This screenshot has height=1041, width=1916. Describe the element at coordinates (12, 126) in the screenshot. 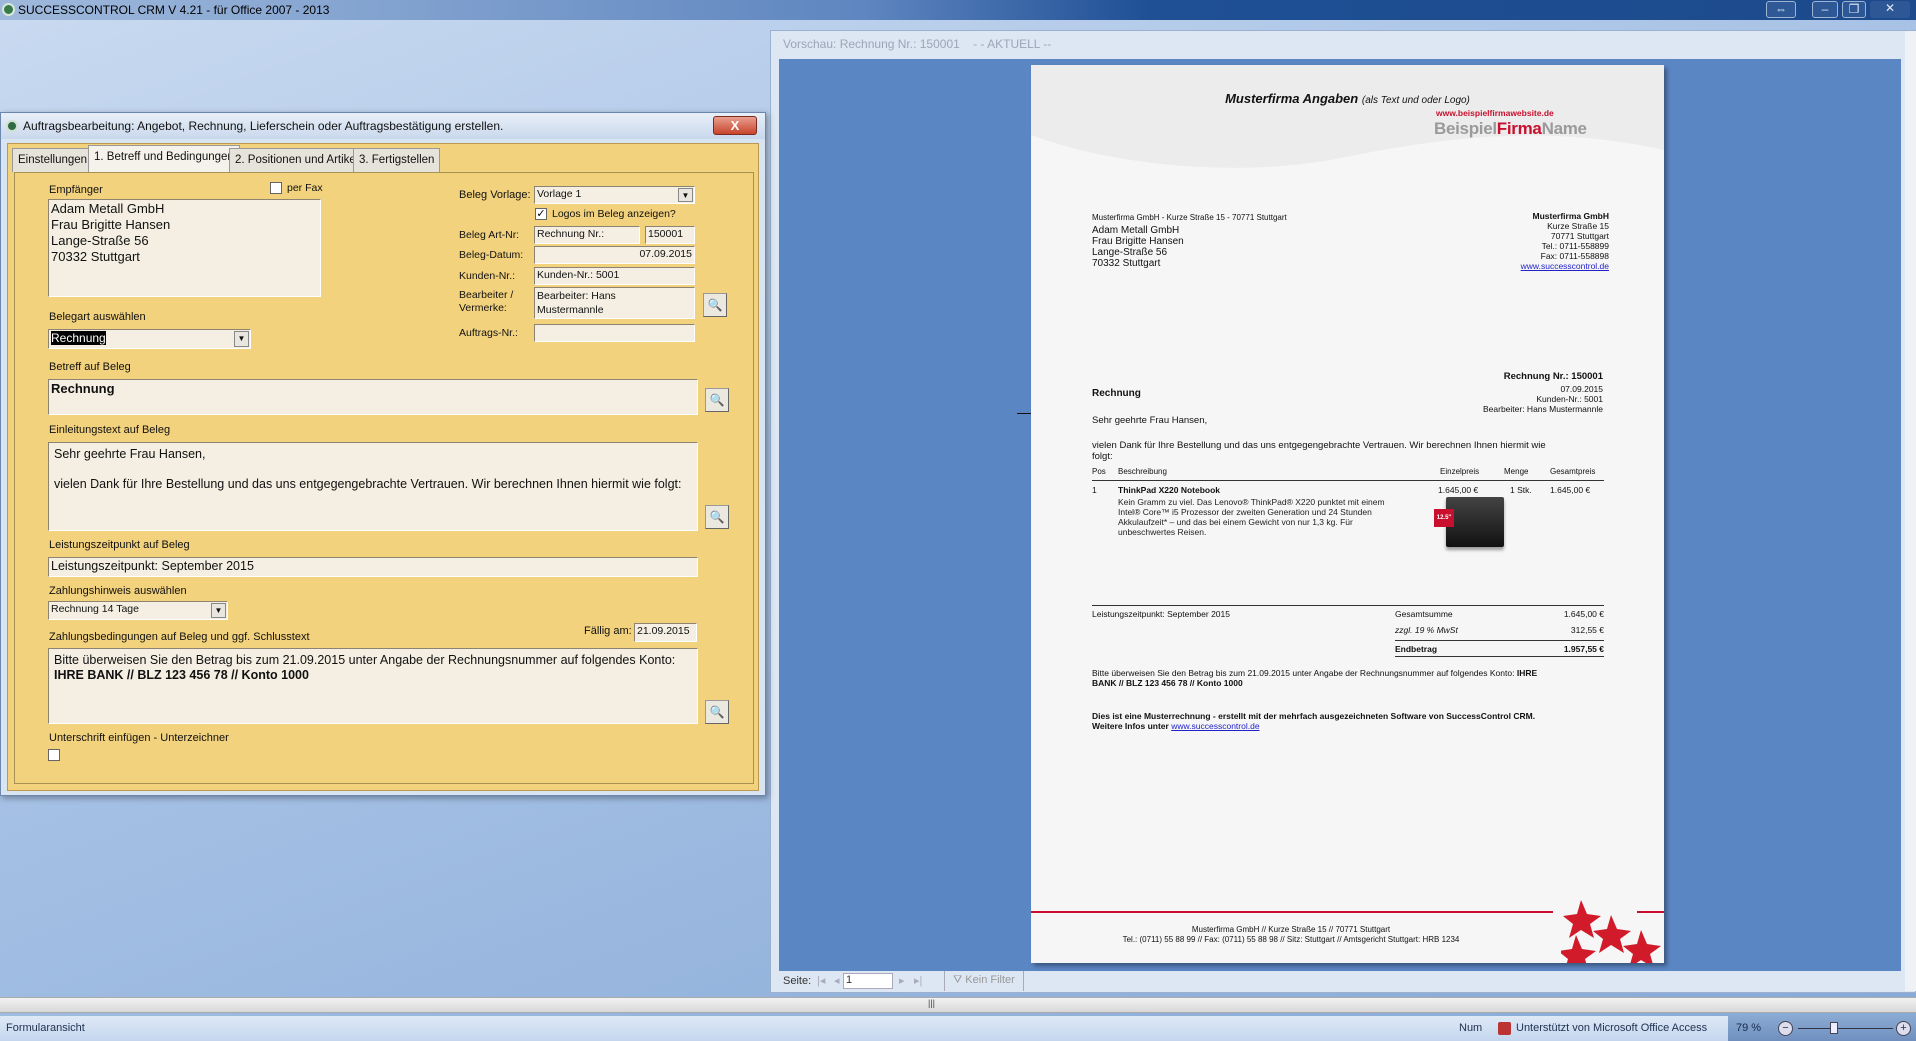

I see `dialog-icon` at that location.